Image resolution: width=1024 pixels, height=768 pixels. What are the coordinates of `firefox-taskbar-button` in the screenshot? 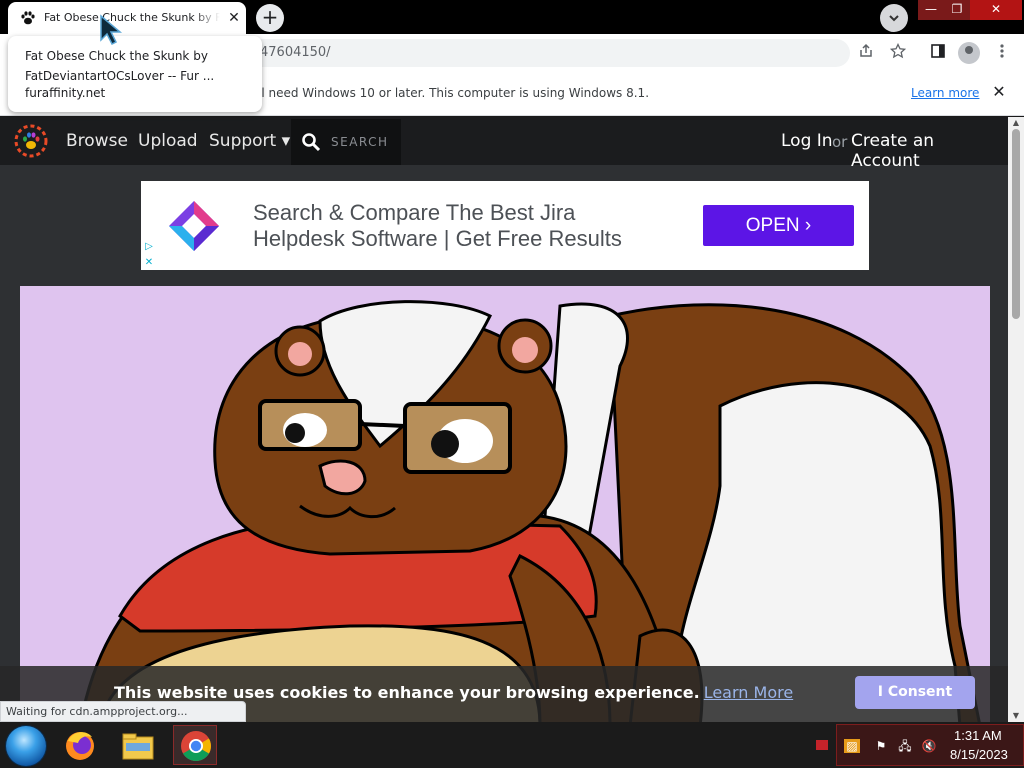 It's located at (80, 745).